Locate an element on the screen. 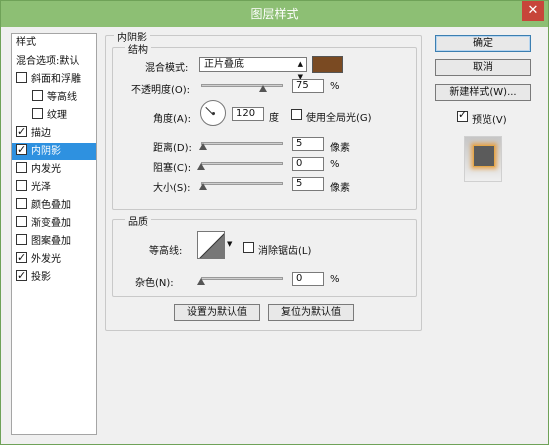 The height and width of the screenshot is (445, 549). style-item: 渐变叠加 is located at coordinates (54, 223).